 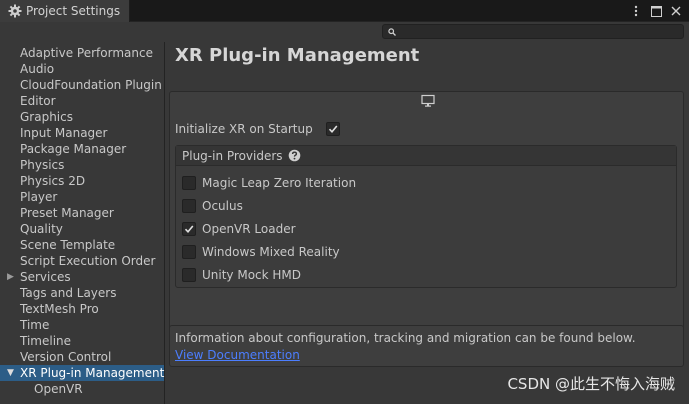 What do you see at coordinates (82, 53) in the screenshot?
I see `sidebar-item-adaptive-performance: Adaptive Performance` at bounding box center [82, 53].